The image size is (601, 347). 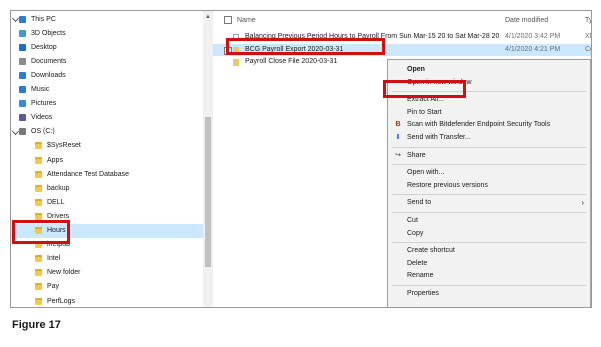 I want to click on nav-item: Intel, so click(x=119, y=259).